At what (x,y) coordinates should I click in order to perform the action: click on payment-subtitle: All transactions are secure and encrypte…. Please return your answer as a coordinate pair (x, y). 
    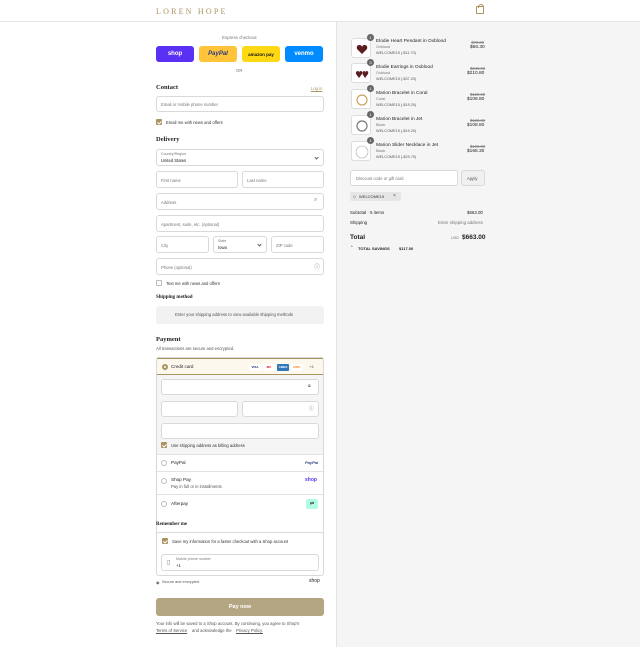
    Looking at the image, I should click on (195, 348).